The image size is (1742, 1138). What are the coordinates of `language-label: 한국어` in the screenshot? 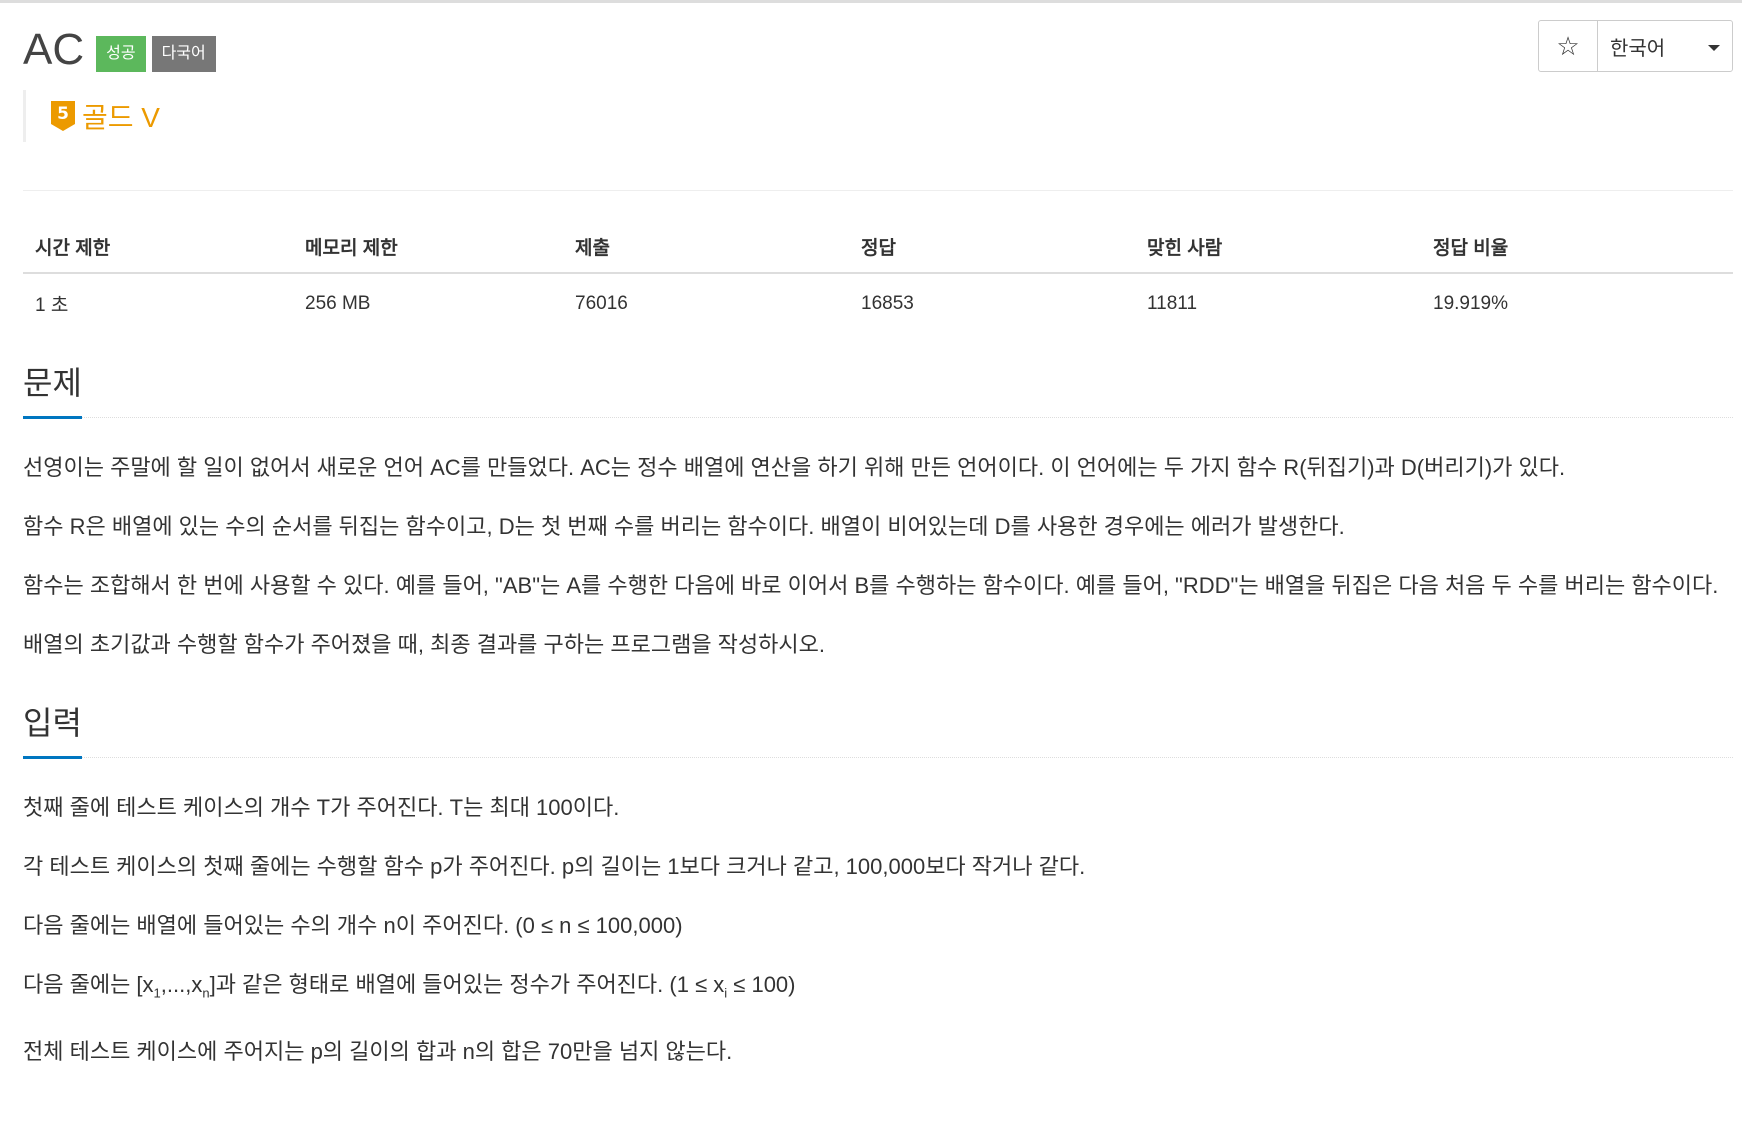 It's located at (1638, 48).